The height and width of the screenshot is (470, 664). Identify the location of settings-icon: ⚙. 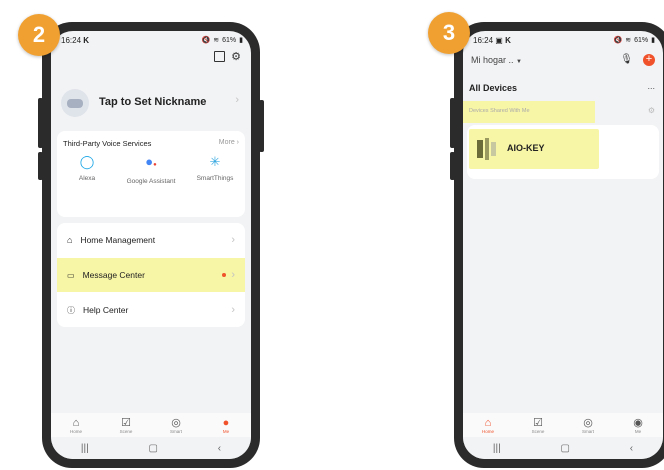
(236, 56).